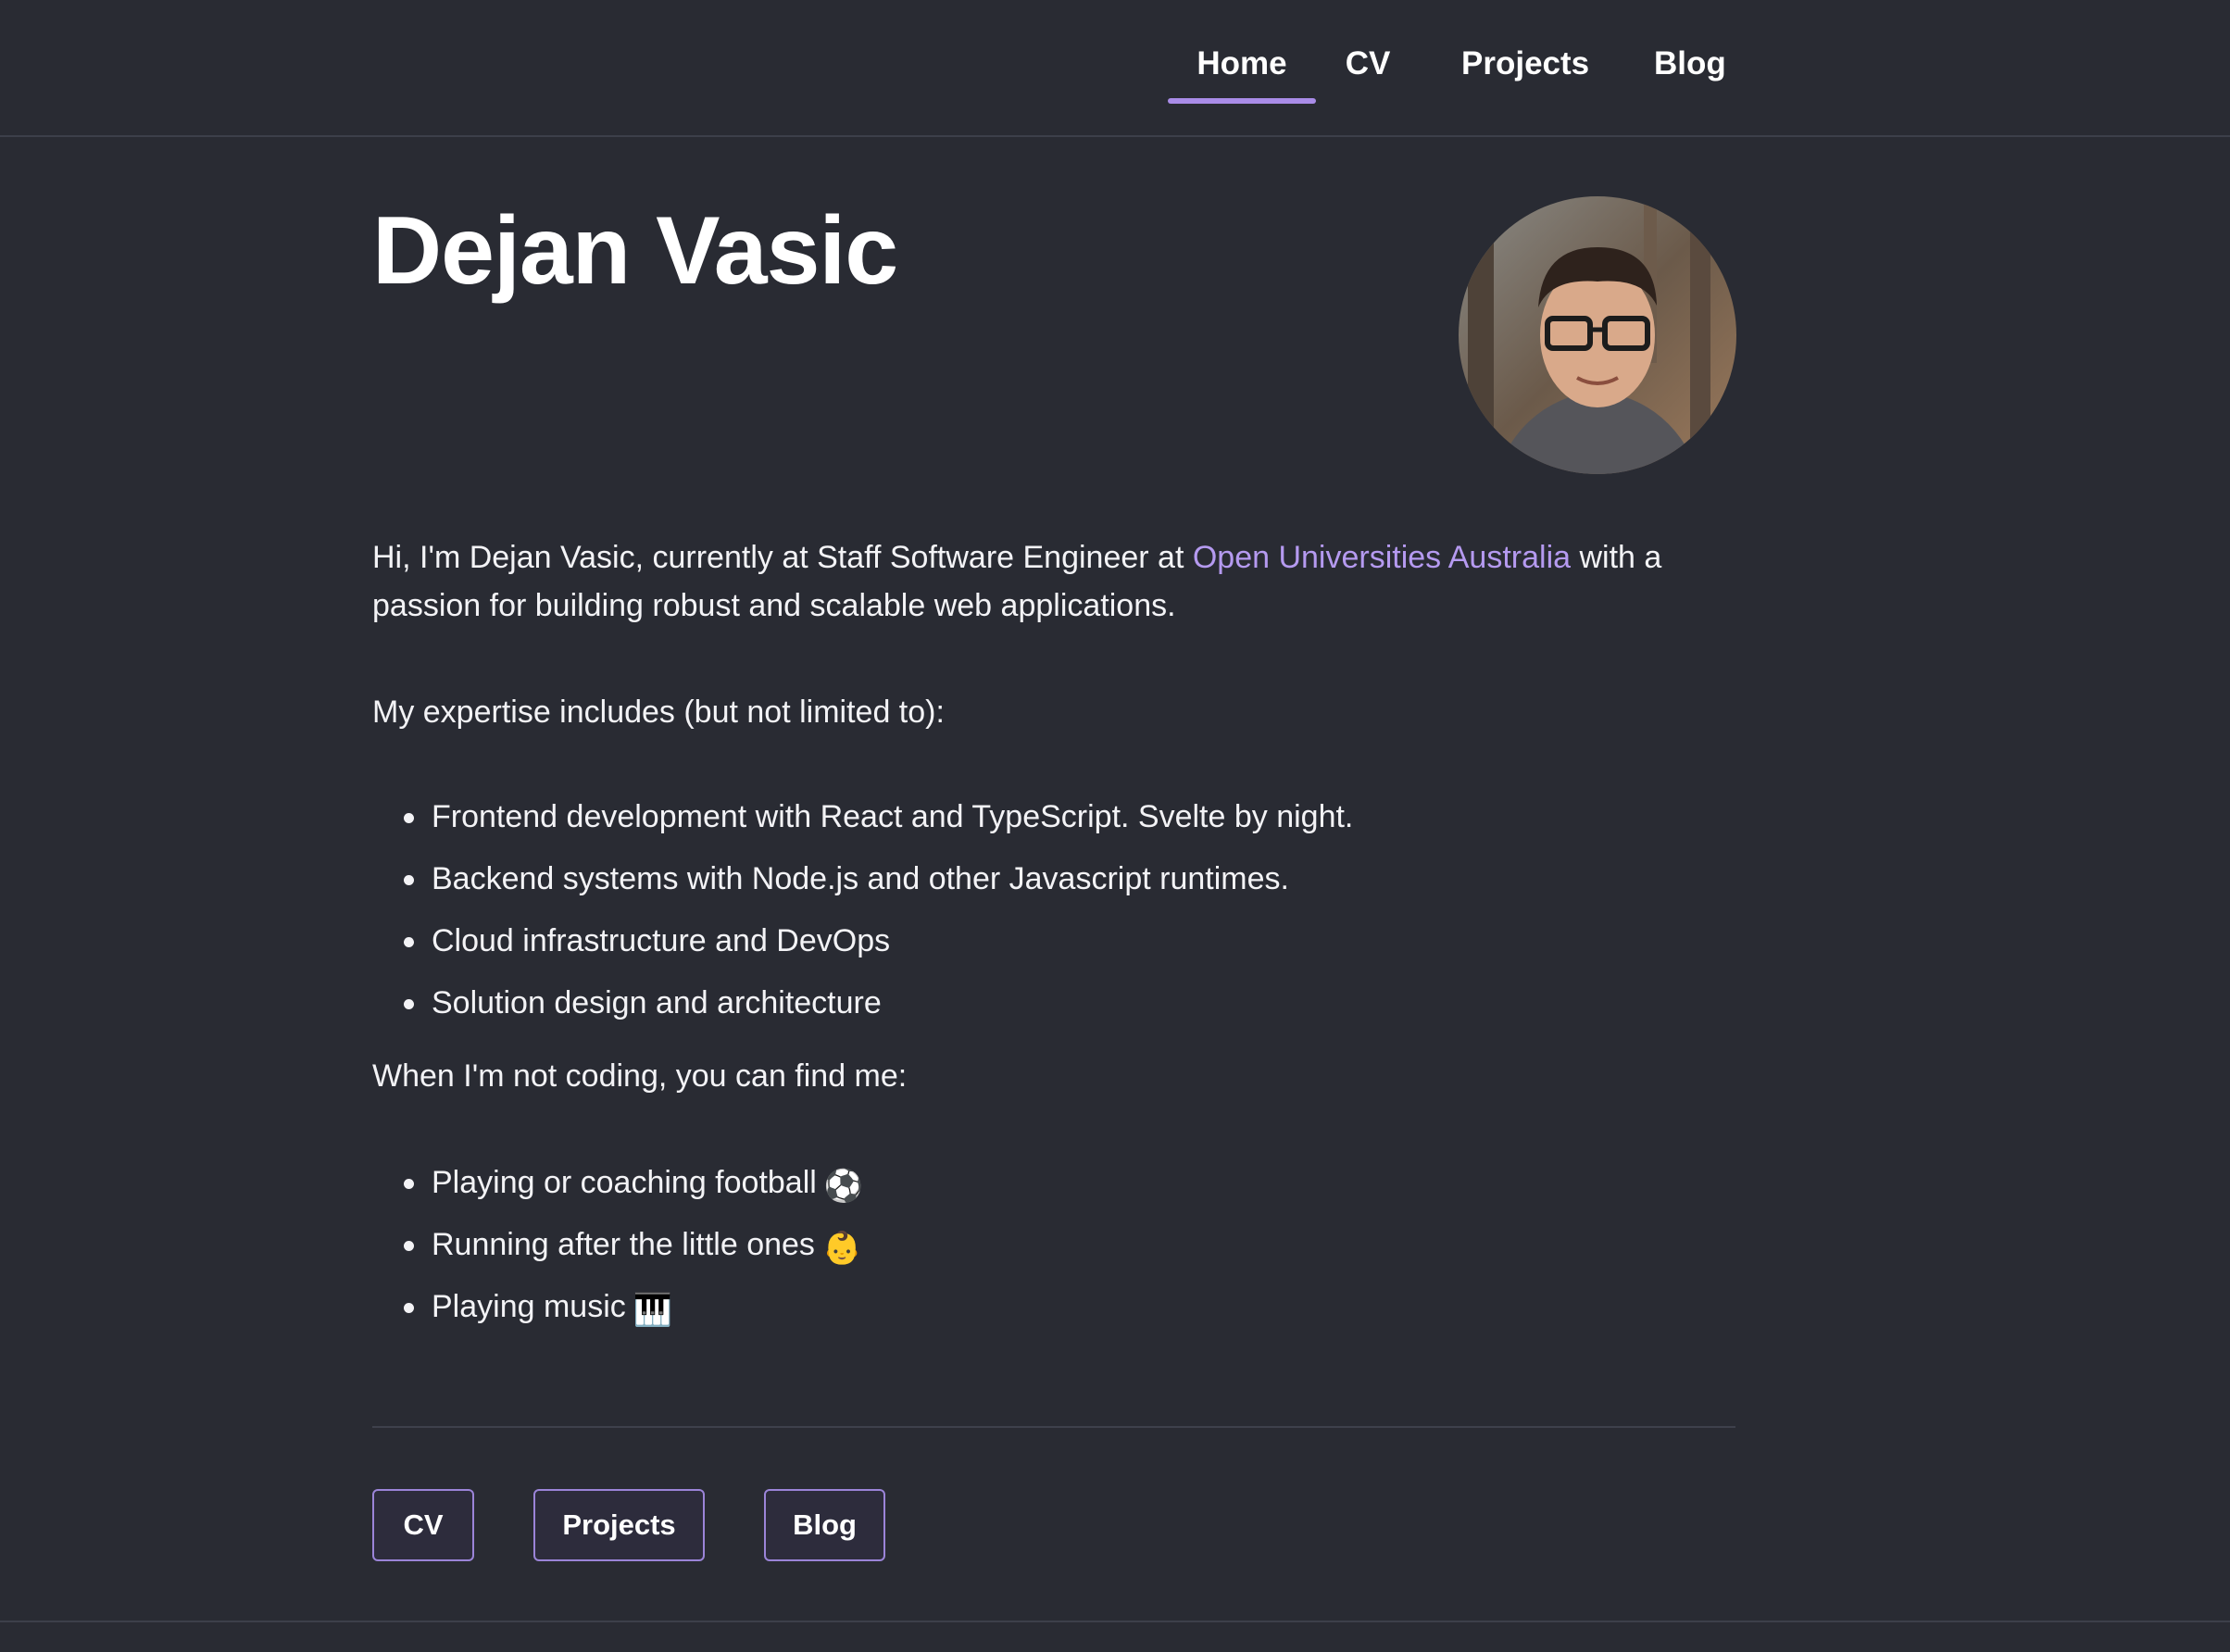  I want to click on hobbies-heading: When I'm not coding, you can find me:, so click(640, 1076).